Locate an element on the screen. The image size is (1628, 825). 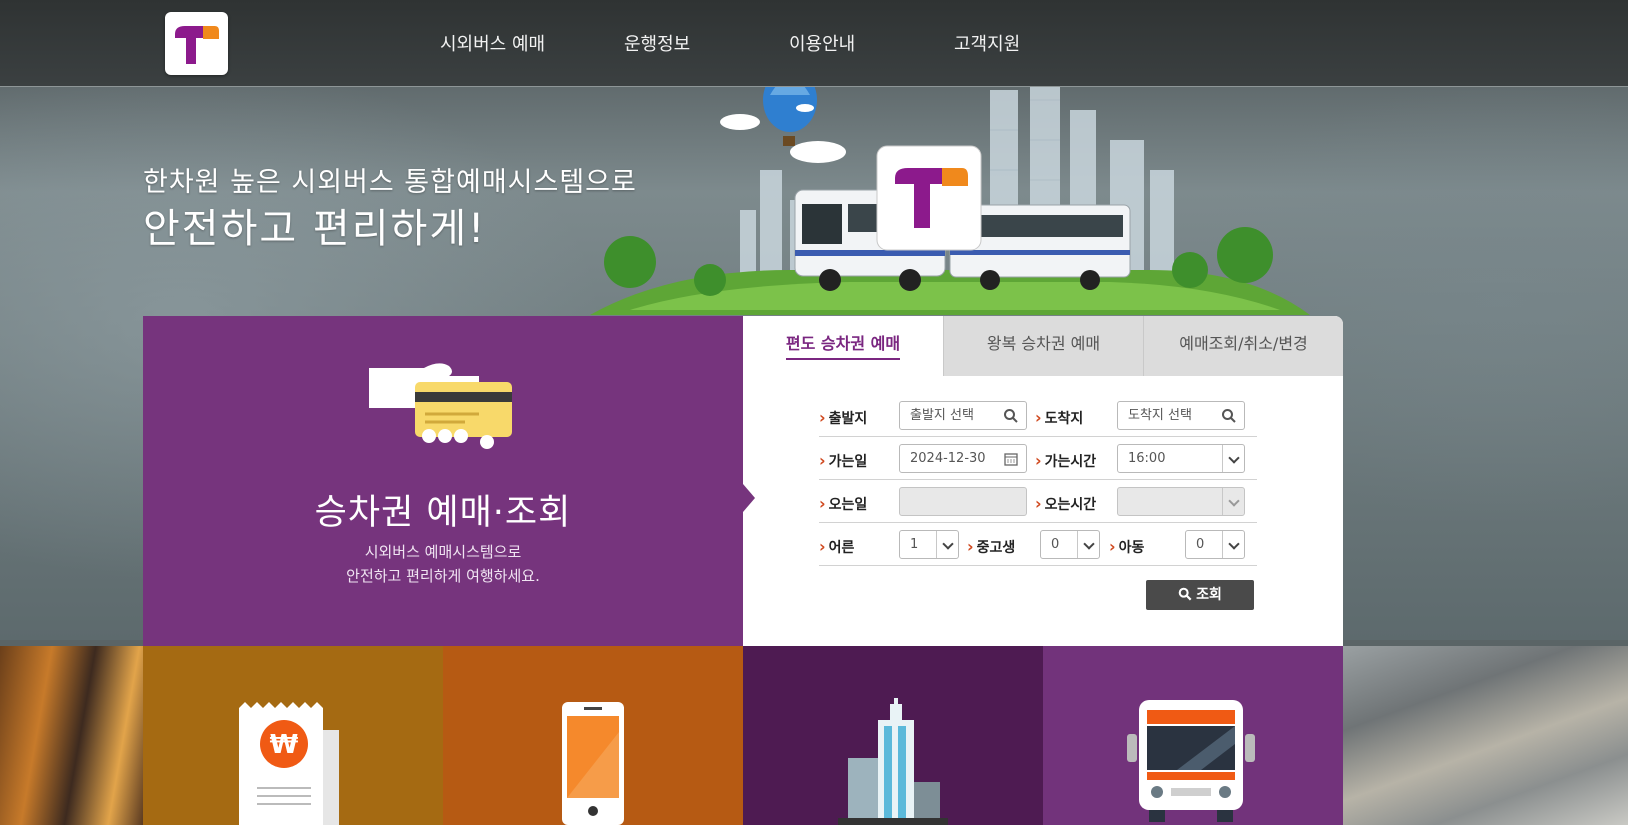
tile-bus-info is located at coordinates (1193, 735).